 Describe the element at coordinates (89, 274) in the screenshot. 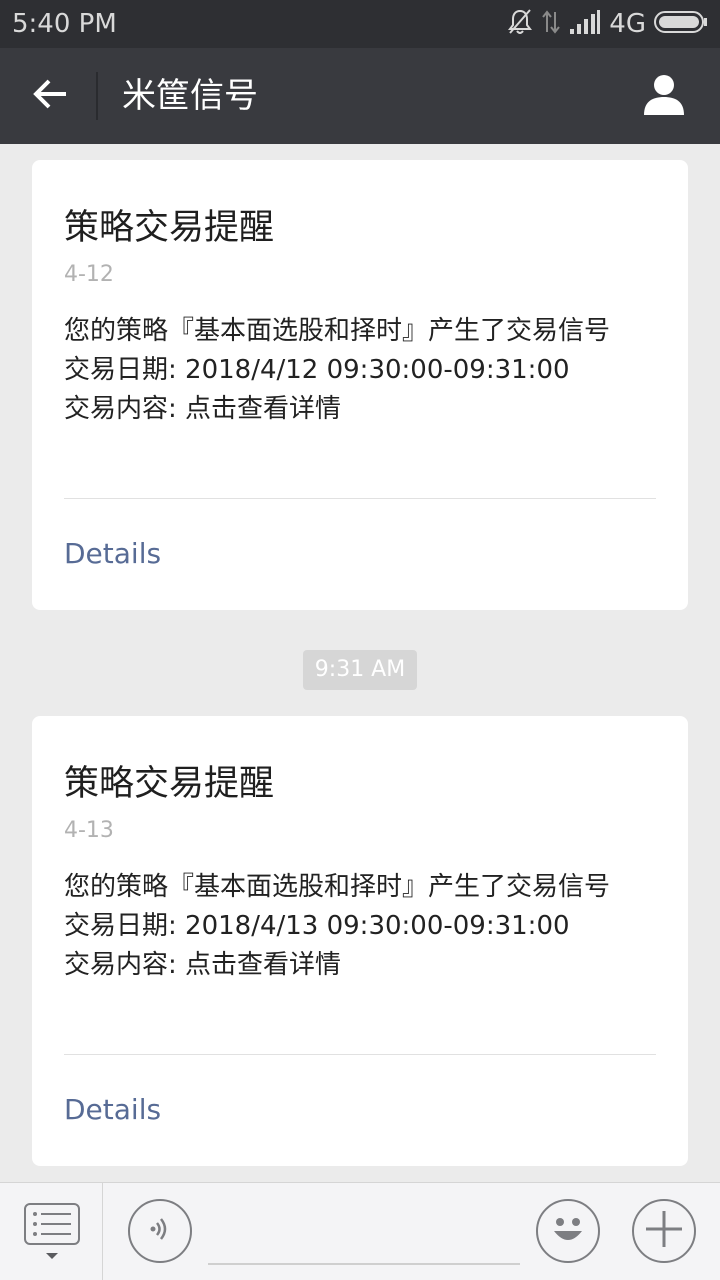

I see `message-date: 4-12` at that location.